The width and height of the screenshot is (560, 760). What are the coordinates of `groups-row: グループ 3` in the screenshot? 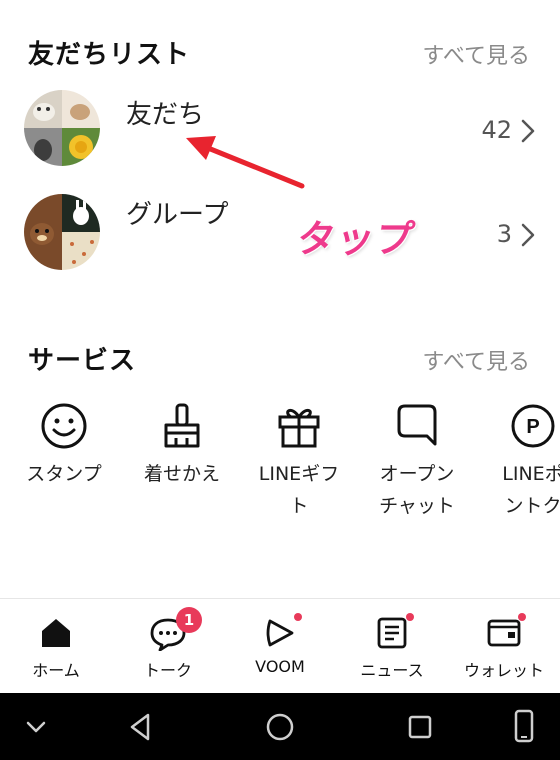 It's located at (280, 237).